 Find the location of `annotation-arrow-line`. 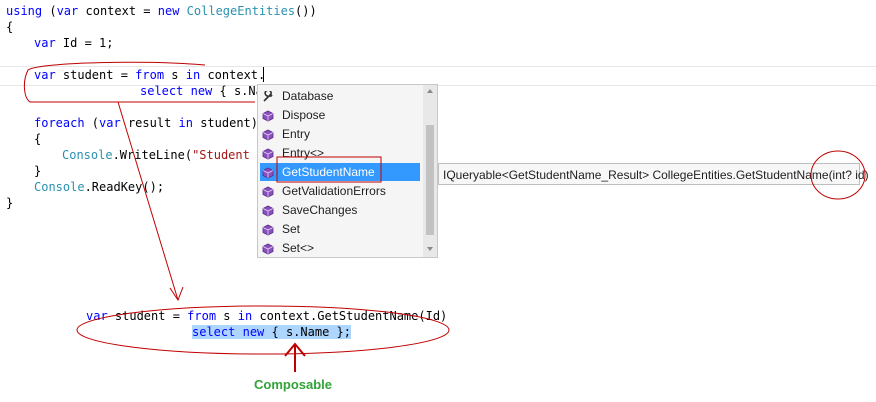

annotation-arrow-line is located at coordinates (148, 201).